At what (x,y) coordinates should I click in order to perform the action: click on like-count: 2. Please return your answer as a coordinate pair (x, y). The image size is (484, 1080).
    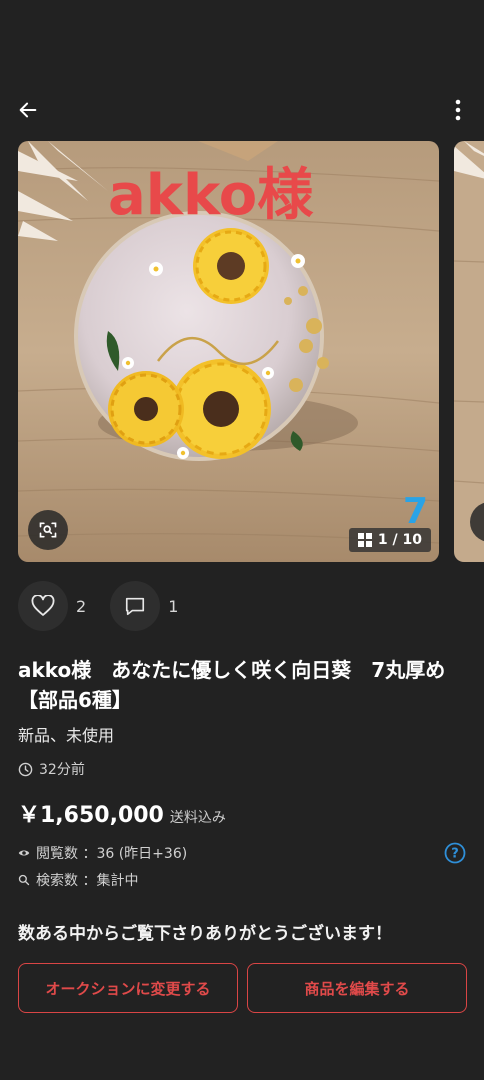
    Looking at the image, I should click on (81, 606).